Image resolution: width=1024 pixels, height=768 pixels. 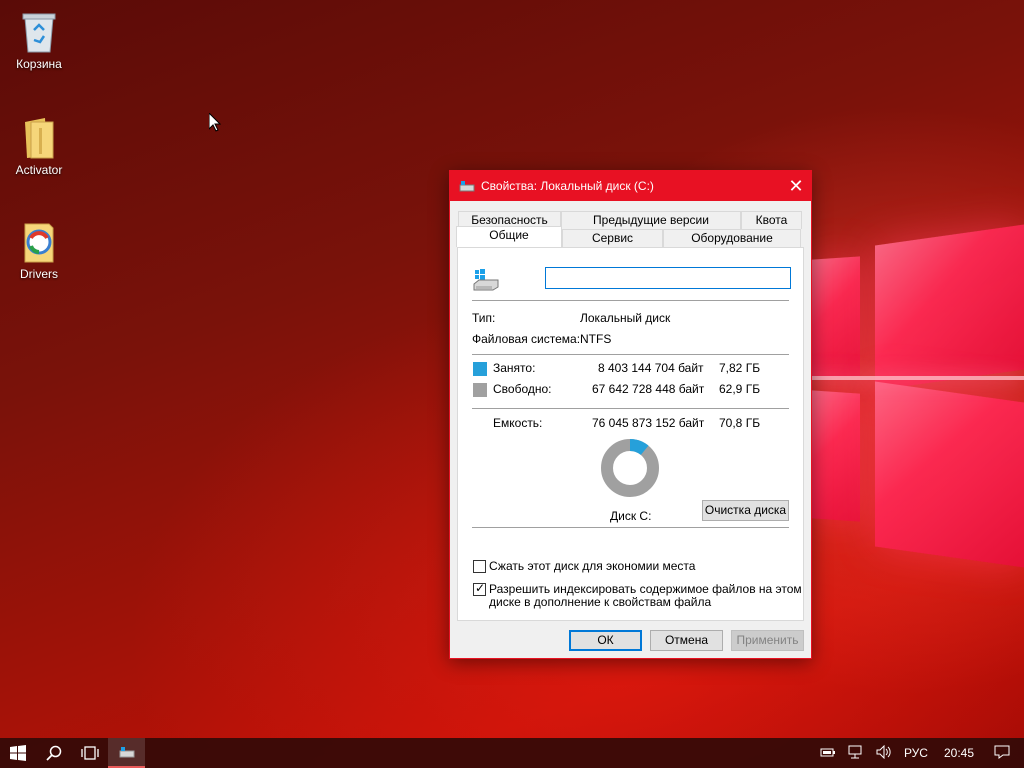 What do you see at coordinates (518, 423) in the screenshot?
I see `capacity-label: Емкость:` at bounding box center [518, 423].